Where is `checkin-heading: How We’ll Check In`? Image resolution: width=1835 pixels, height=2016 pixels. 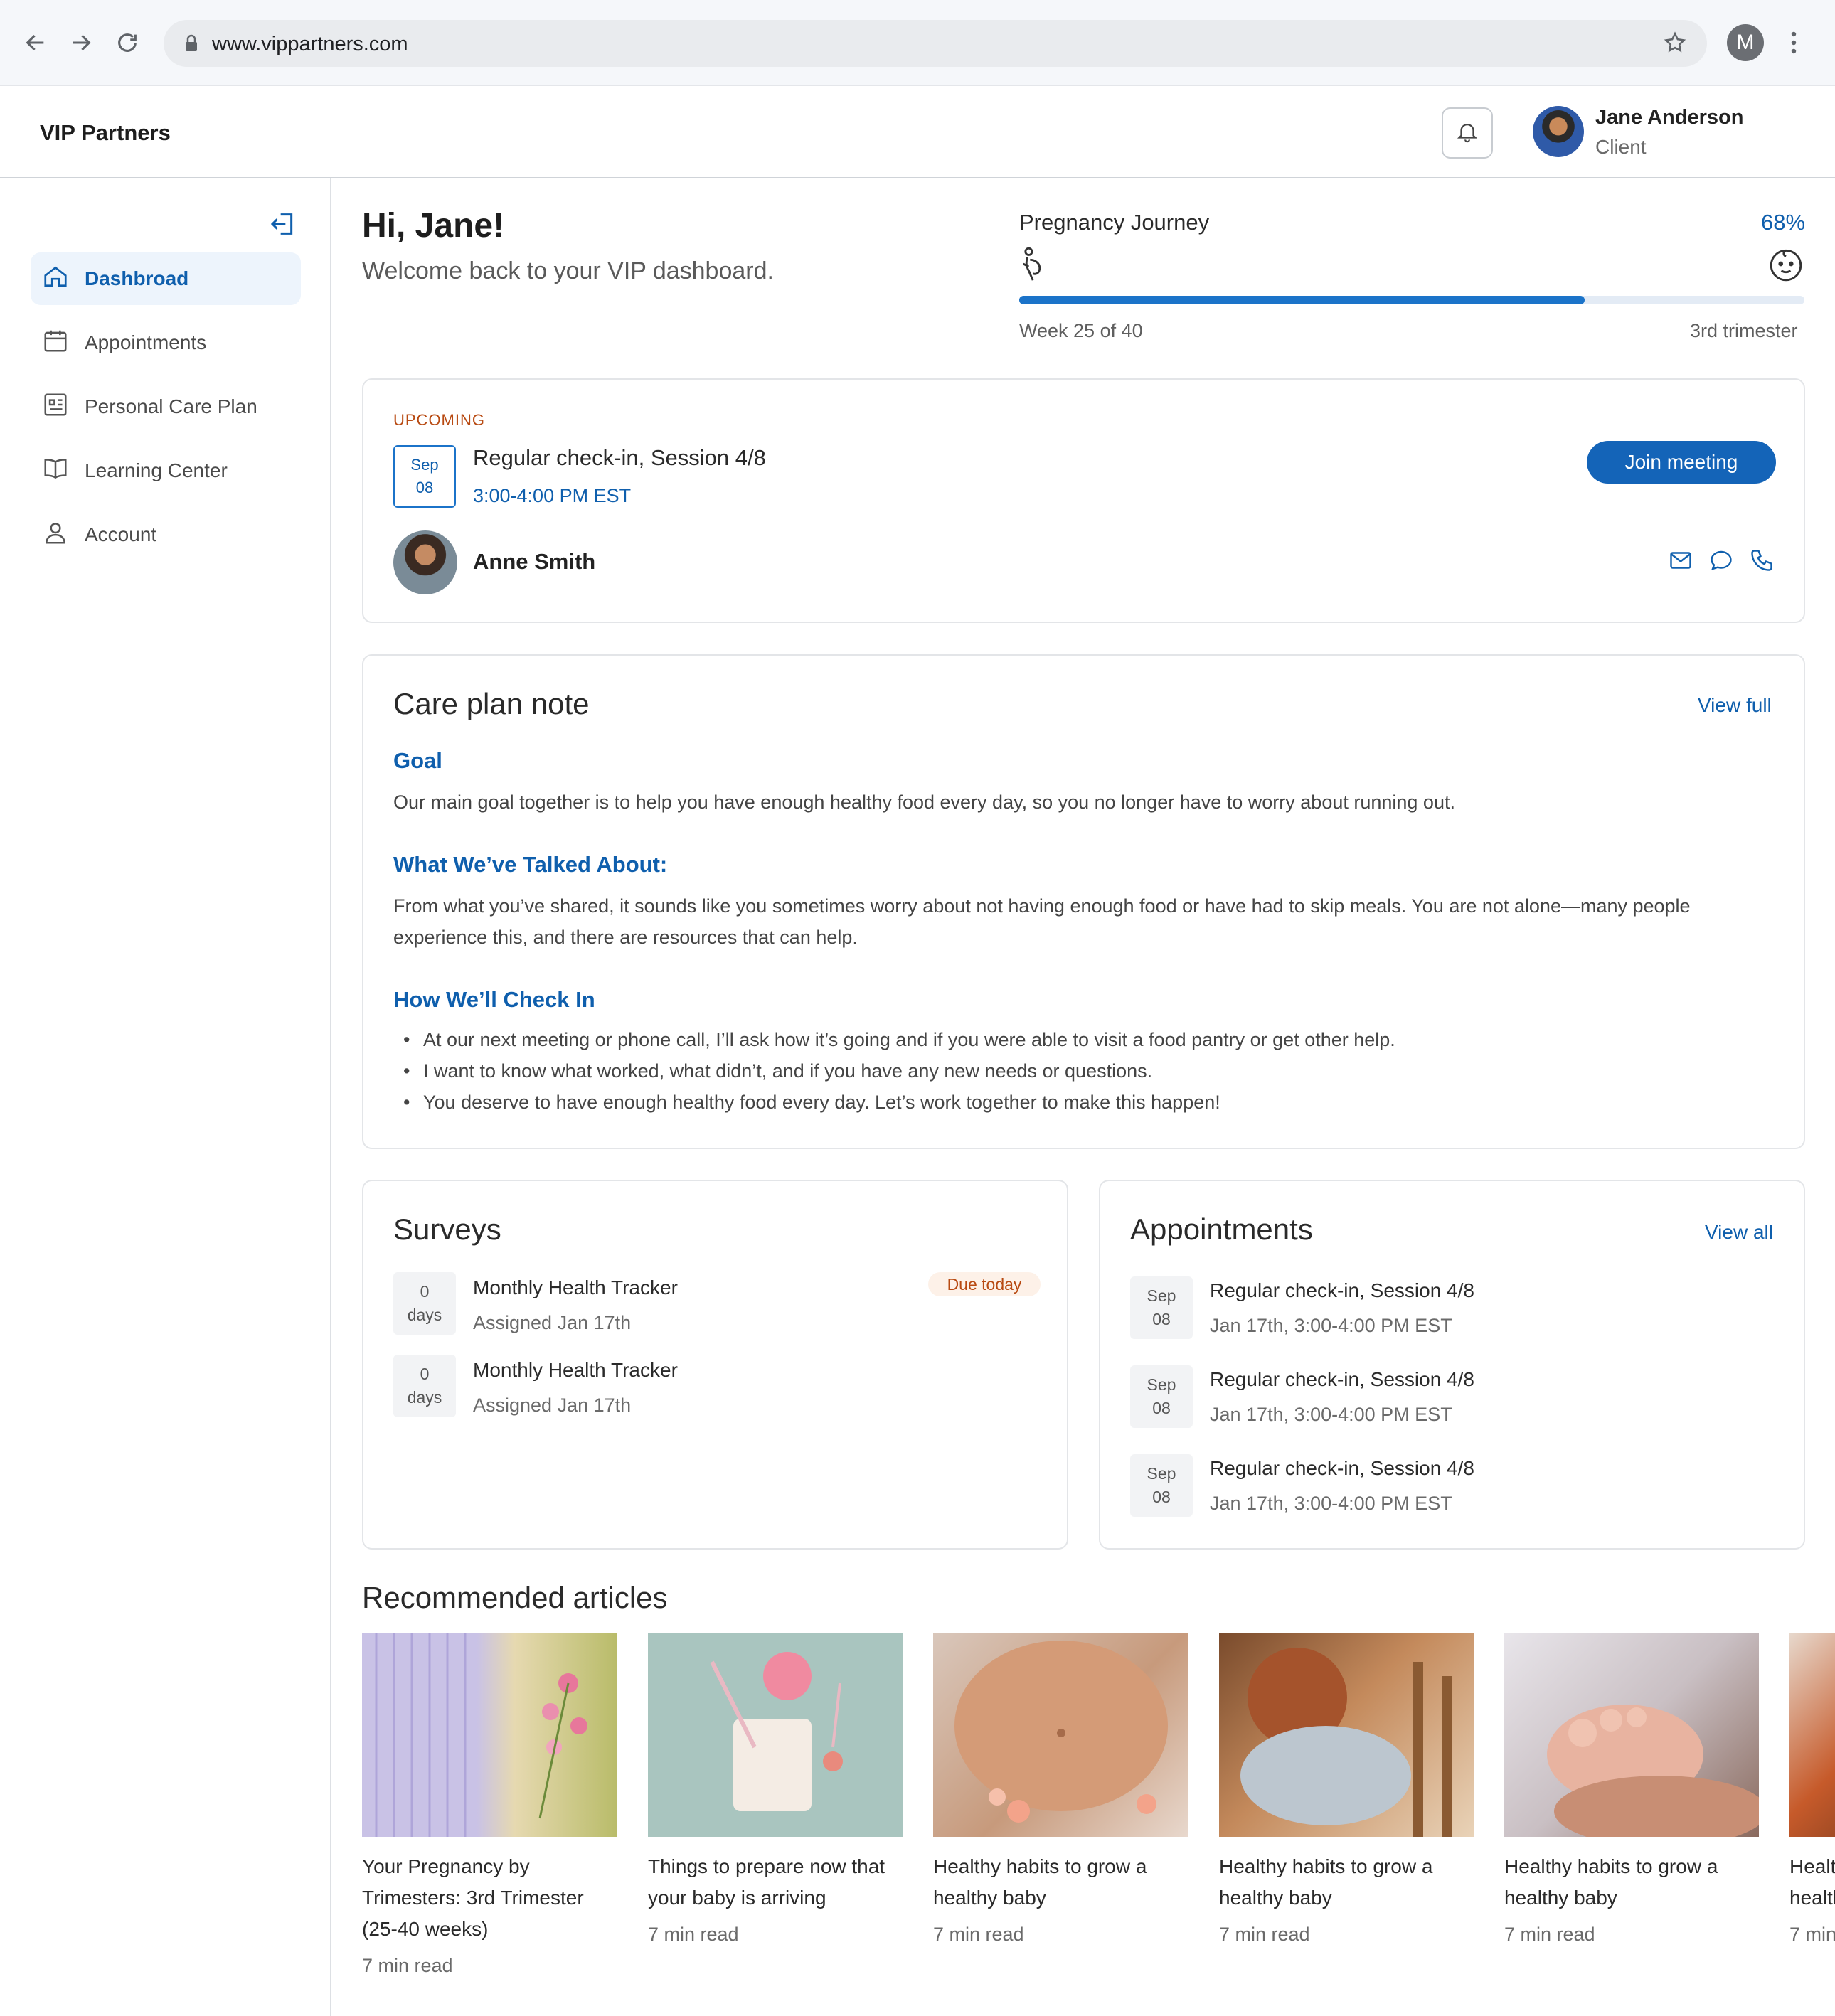 checkin-heading: How We’ll Check In is located at coordinates (494, 999).